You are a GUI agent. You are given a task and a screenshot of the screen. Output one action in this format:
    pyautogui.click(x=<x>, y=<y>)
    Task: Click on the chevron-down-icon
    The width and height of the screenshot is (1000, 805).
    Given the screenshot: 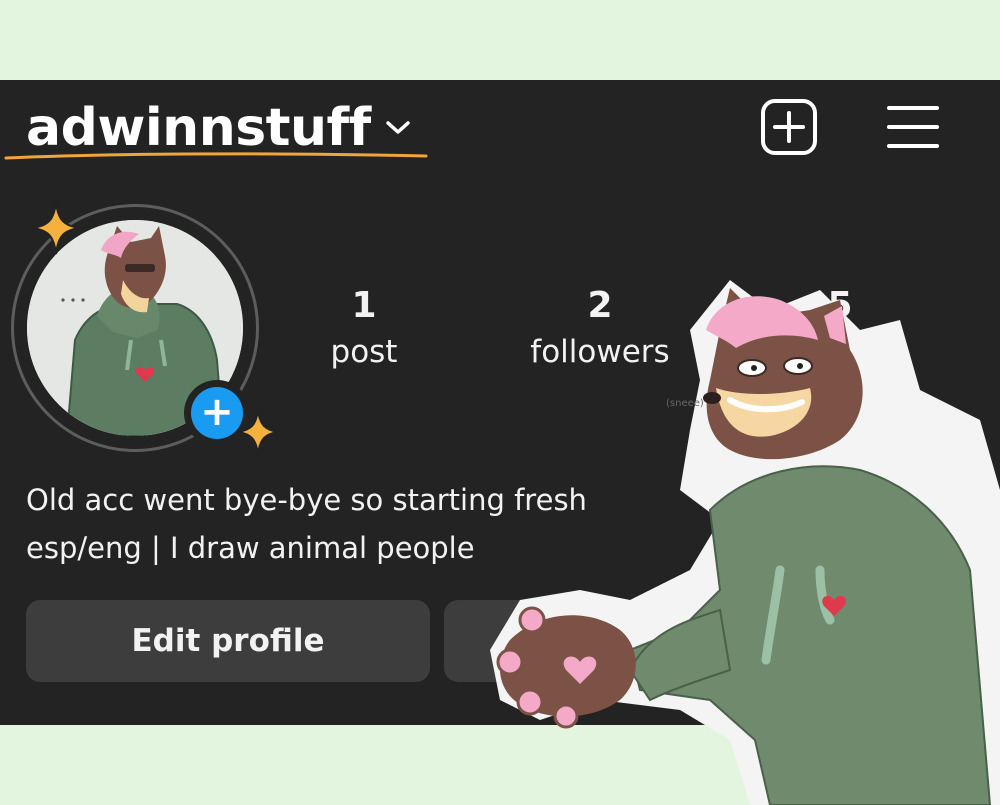 What is the action you would take?
    pyautogui.click(x=399, y=128)
    